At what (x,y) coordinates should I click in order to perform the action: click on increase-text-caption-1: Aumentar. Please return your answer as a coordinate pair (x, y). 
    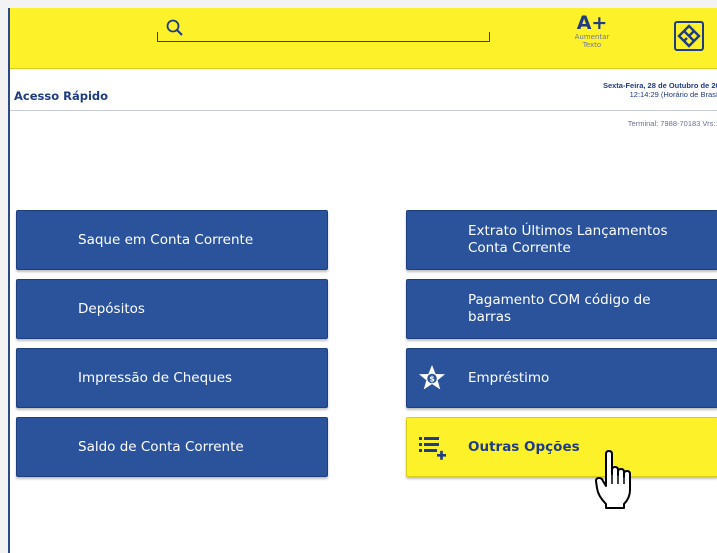
    Looking at the image, I should click on (592, 37).